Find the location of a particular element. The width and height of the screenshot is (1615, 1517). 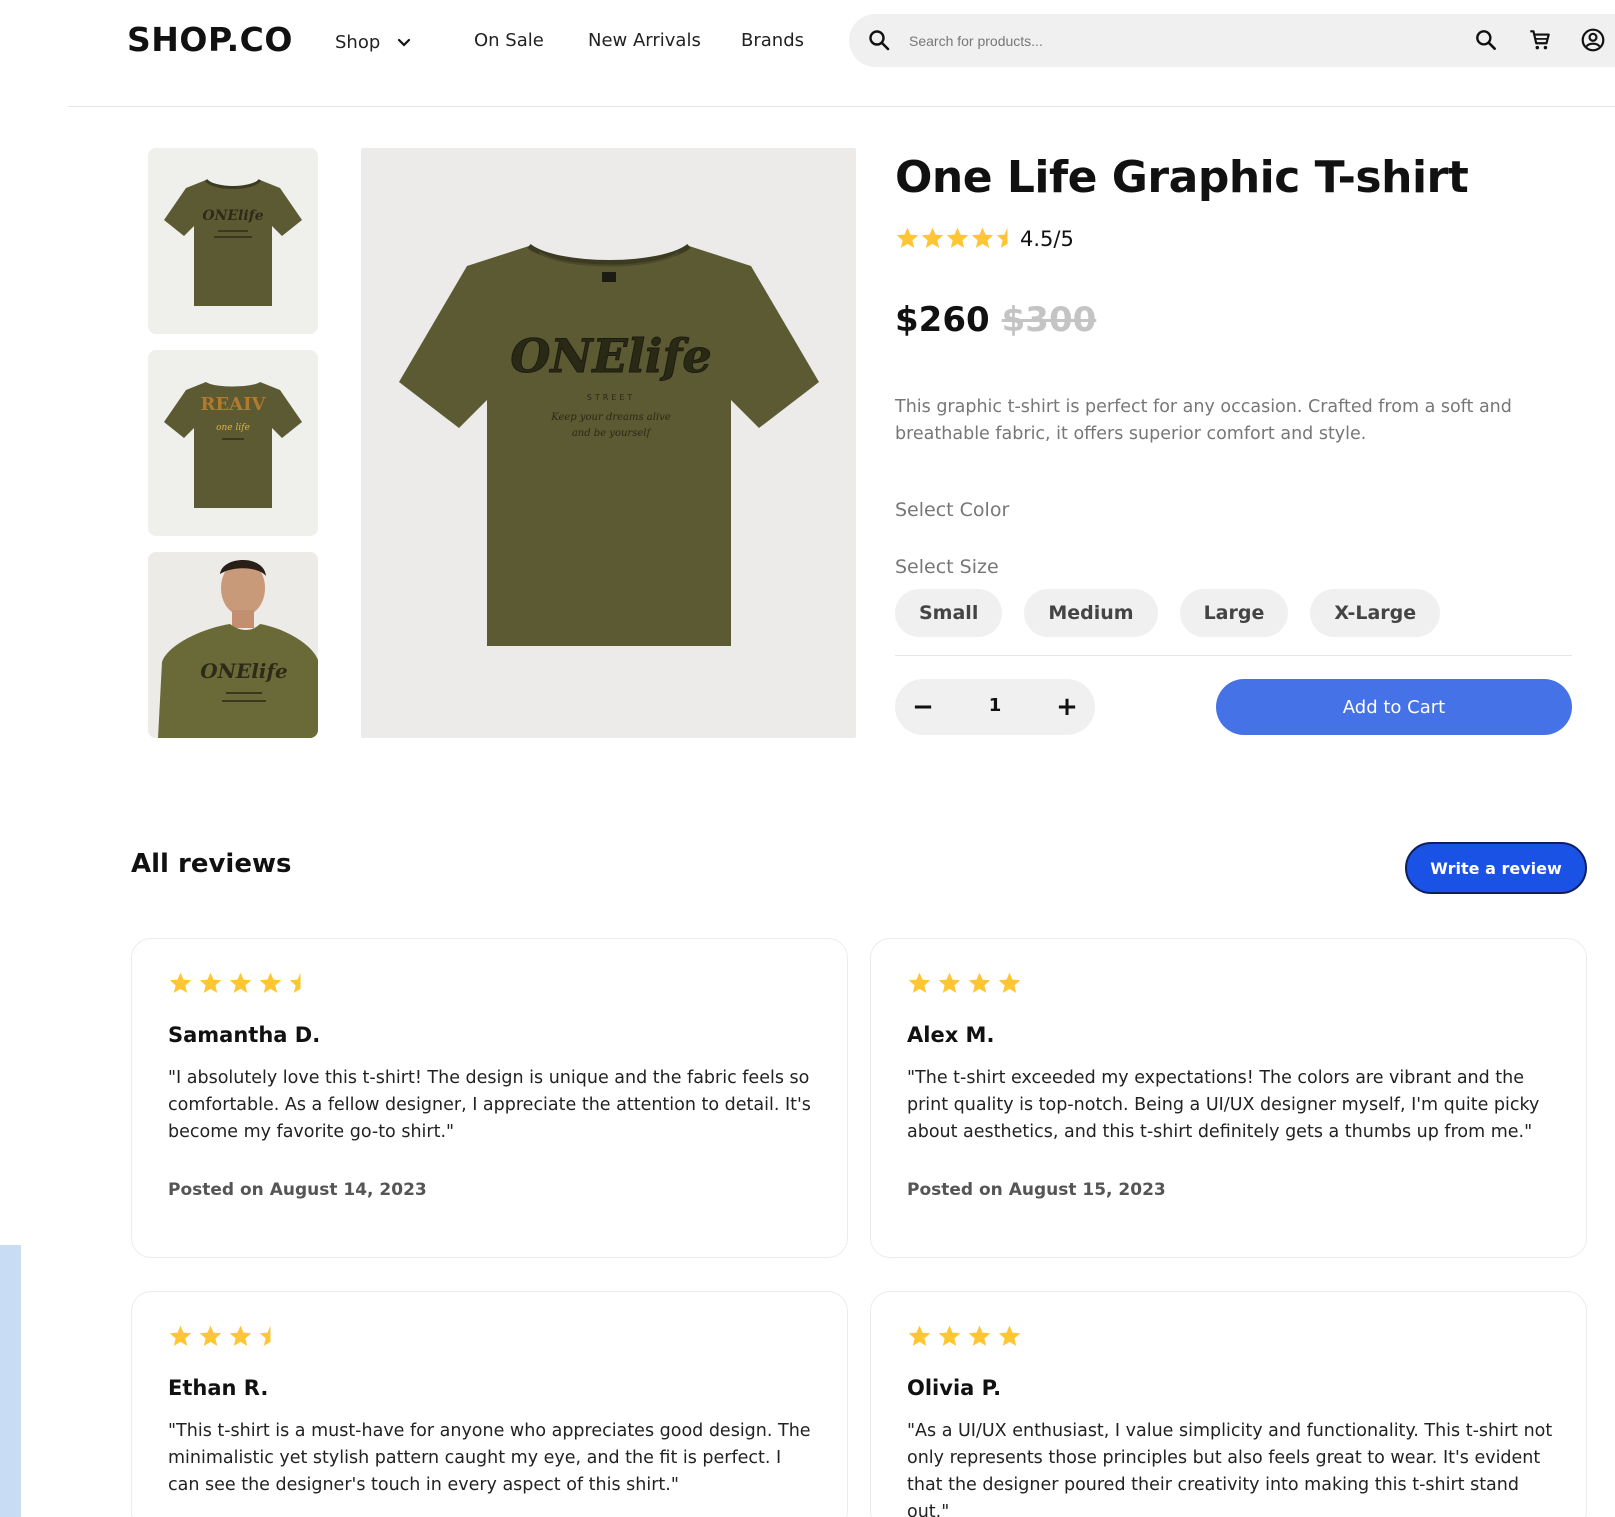

size-xlarge-button: X-Large is located at coordinates (1375, 613).